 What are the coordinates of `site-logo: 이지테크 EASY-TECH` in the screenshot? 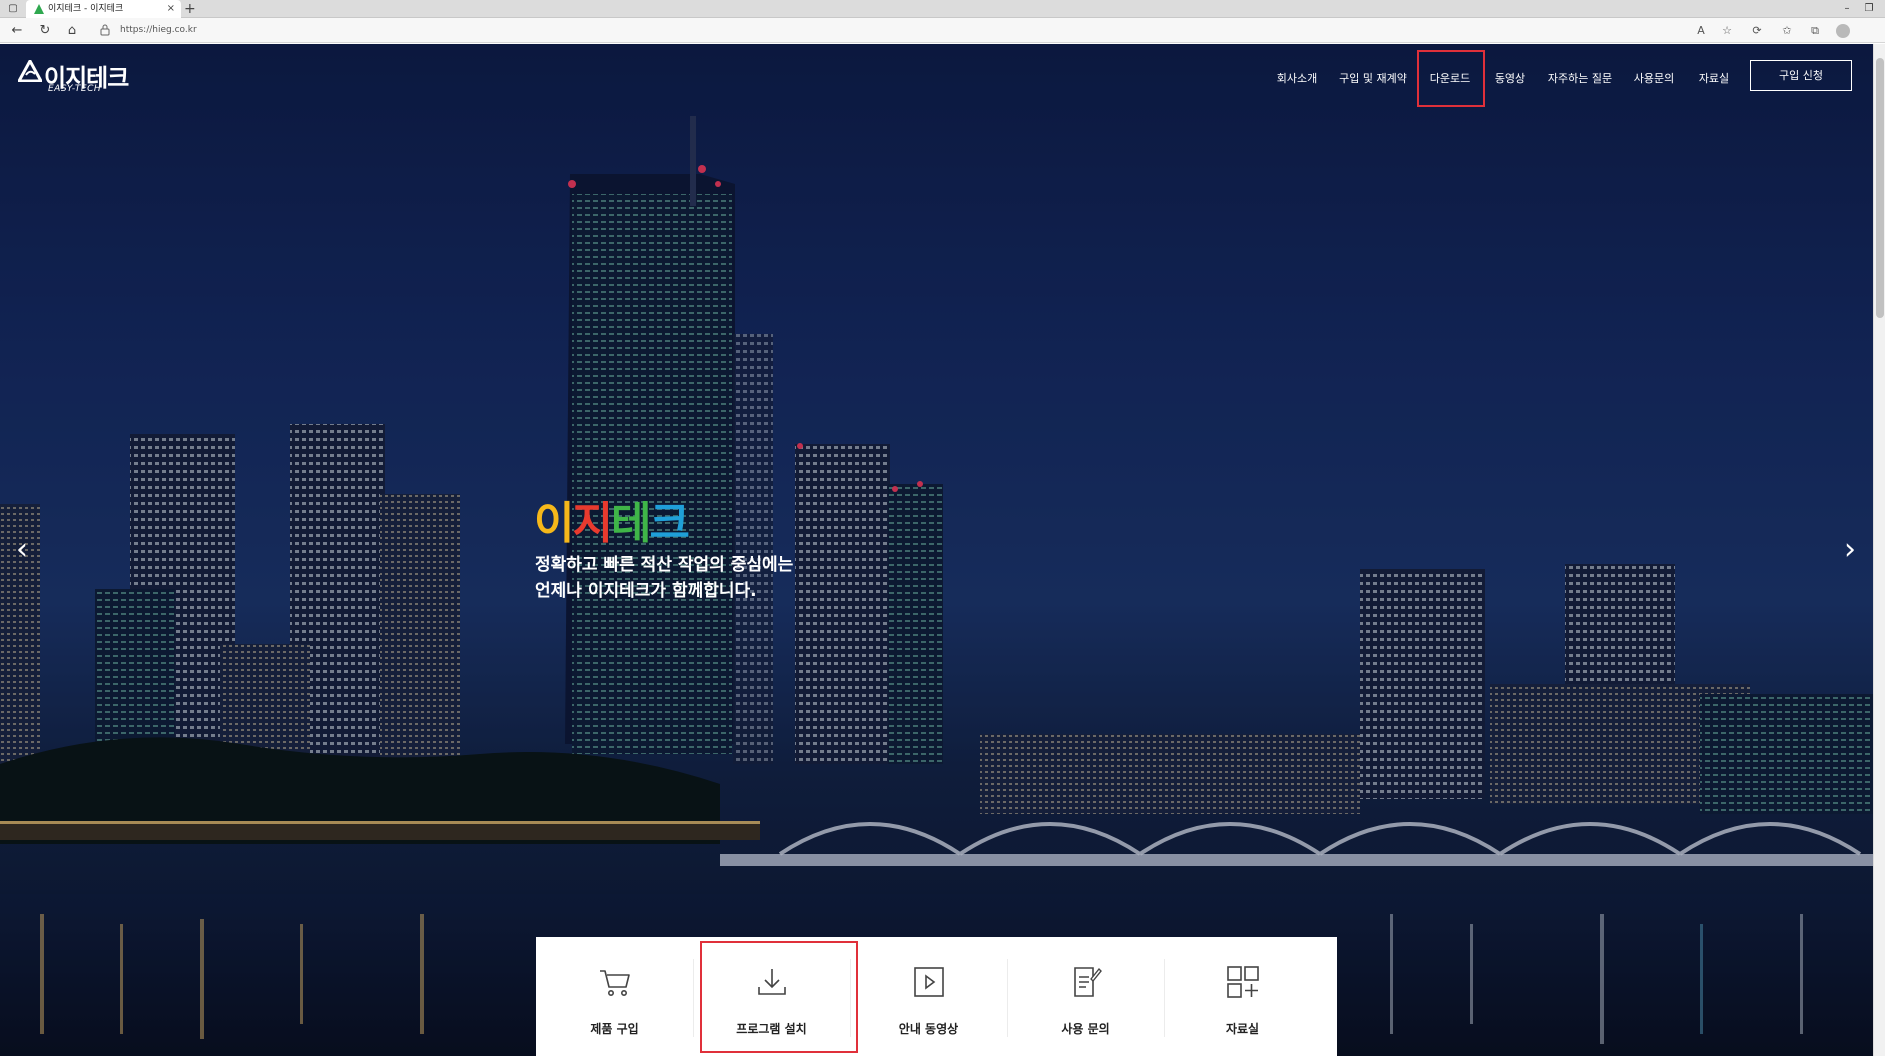 It's located at (78, 76).